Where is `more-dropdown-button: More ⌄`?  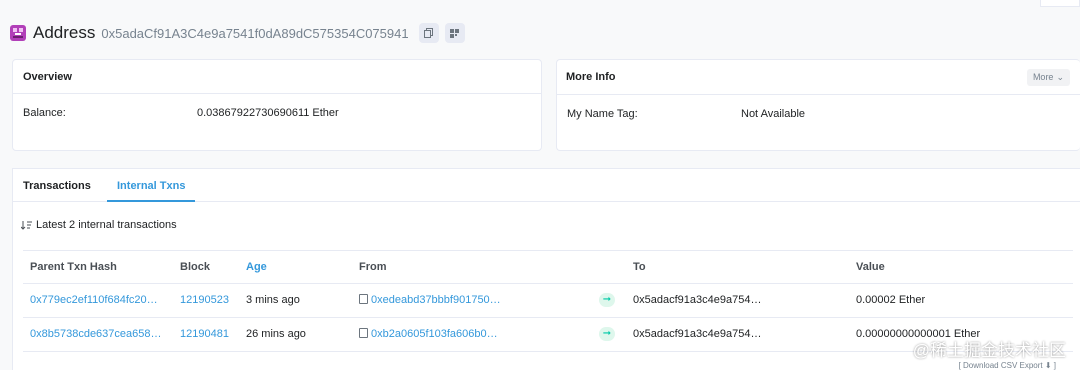
more-dropdown-button: More ⌄ is located at coordinates (1048, 77).